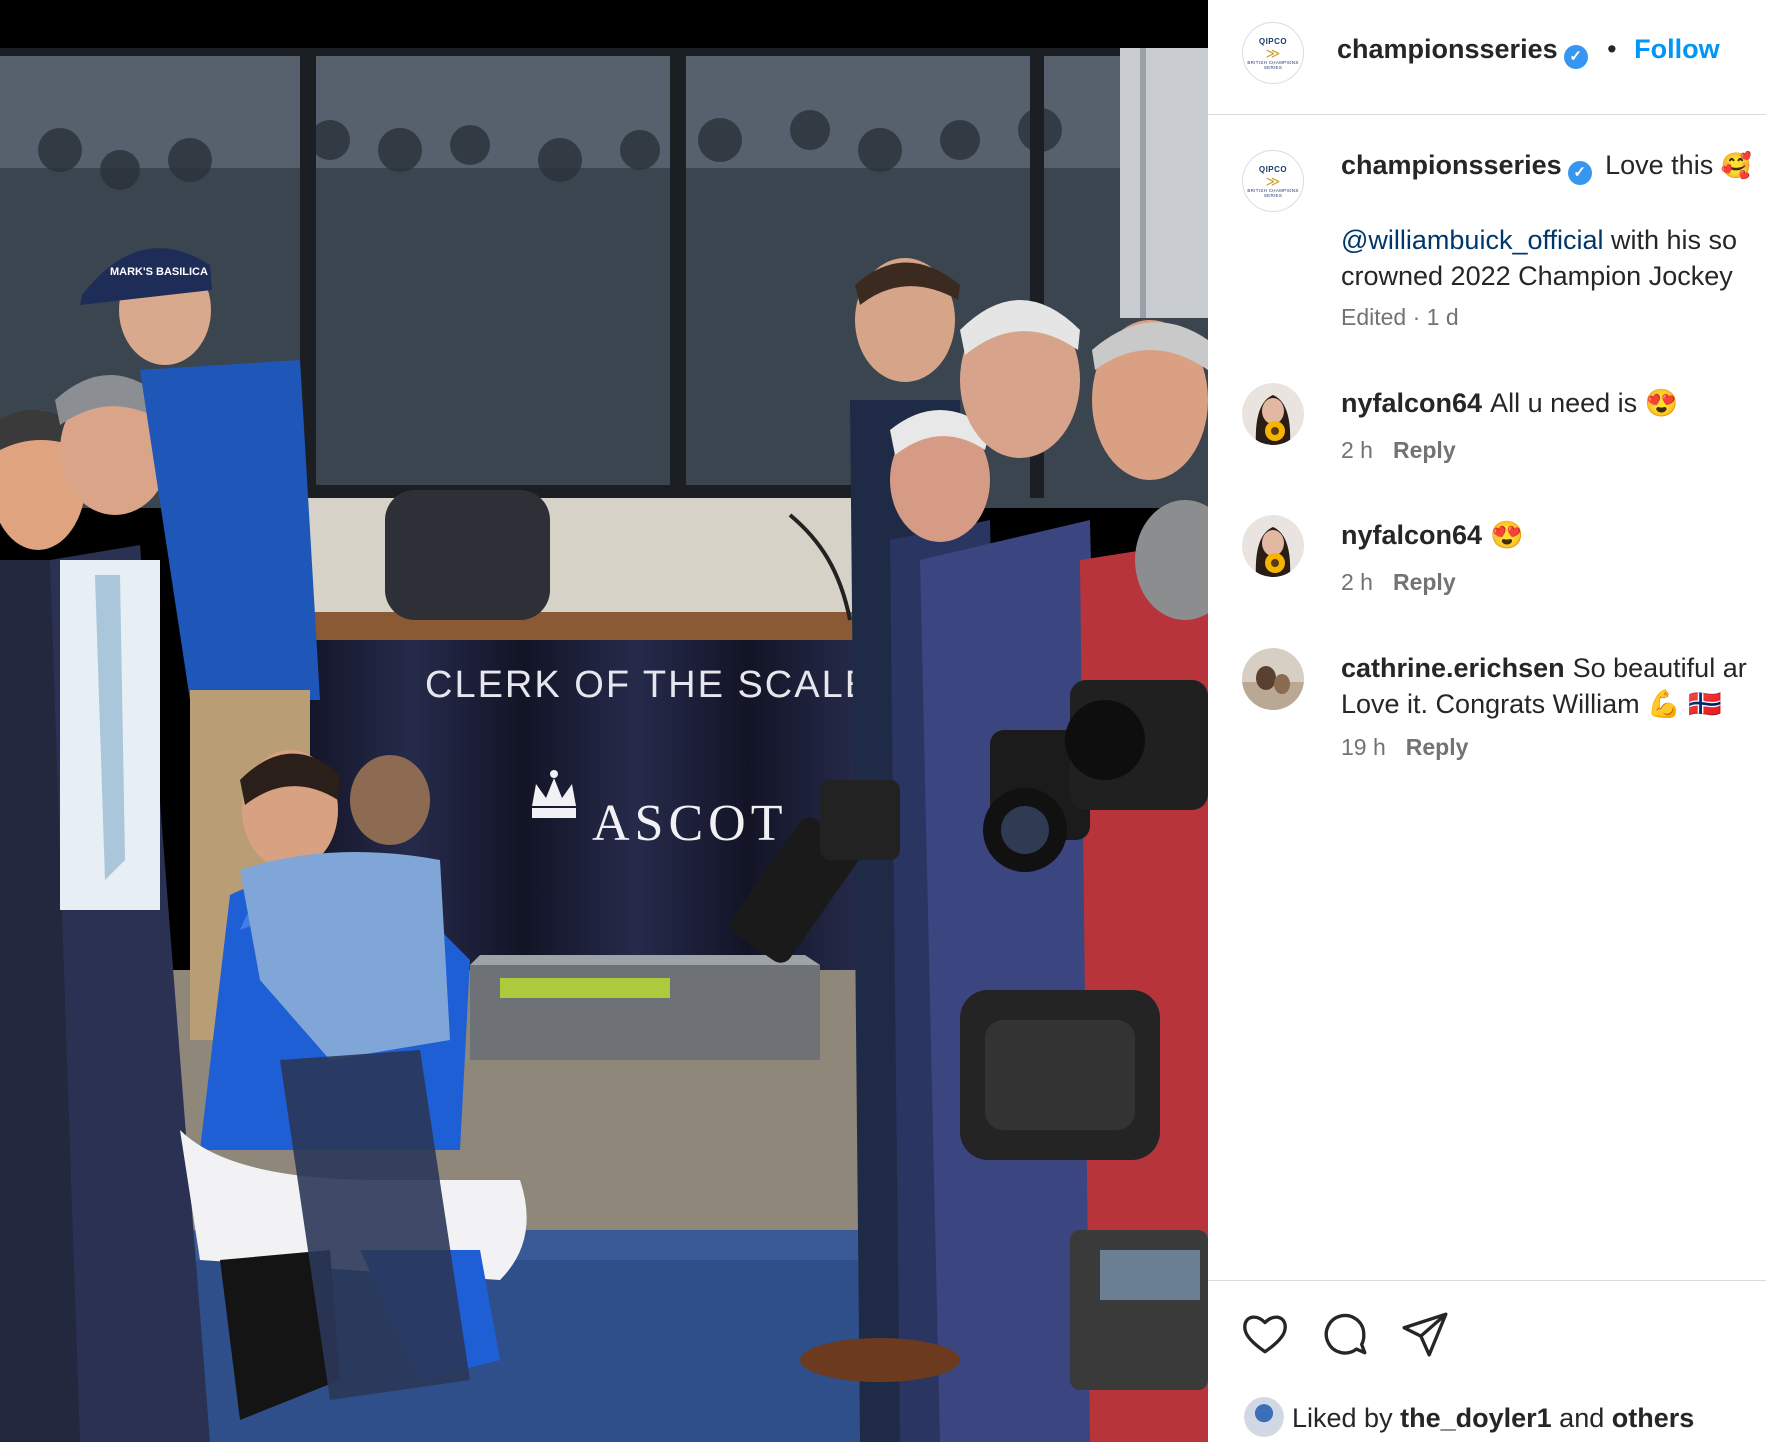 The width and height of the screenshot is (1766, 1442). I want to click on comment-text-line-2: Love it. Congrats William 💪 🇳🇴, so click(1531, 704).